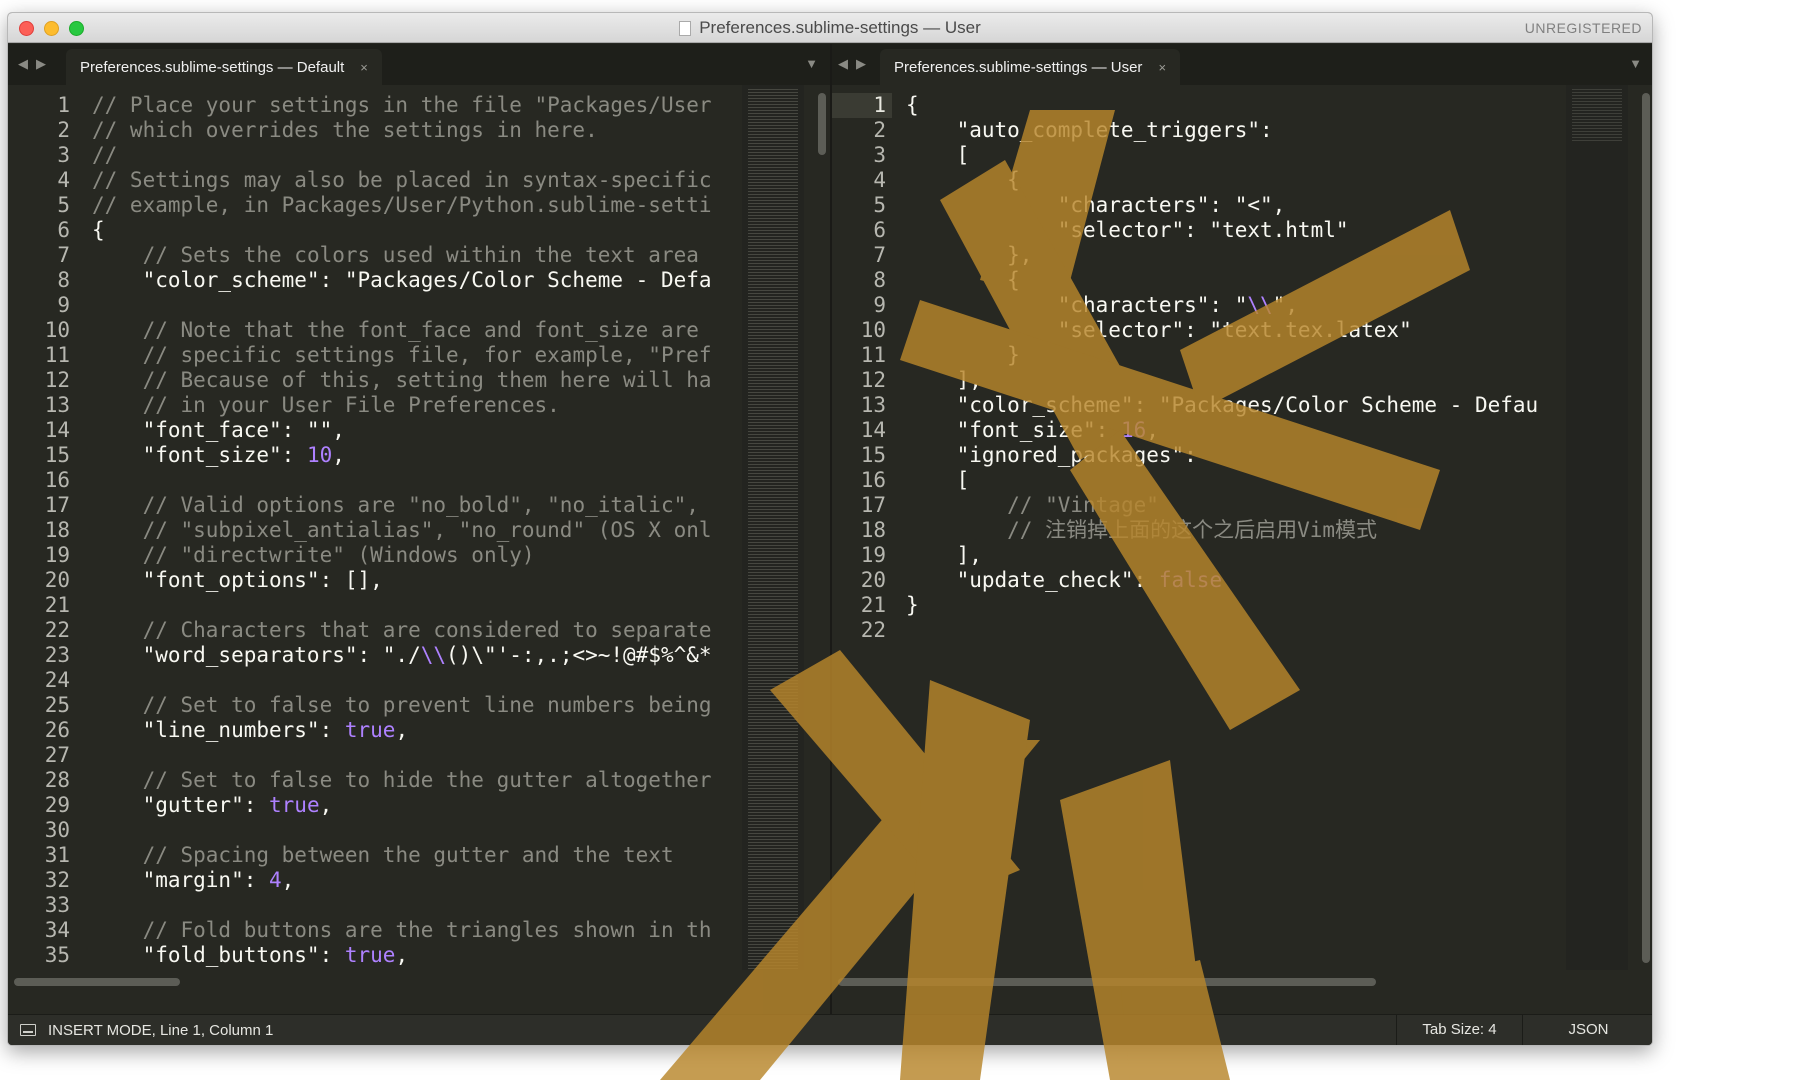 Image resolution: width=1806 pixels, height=1080 pixels. Describe the element at coordinates (873, 480) in the screenshot. I see `line-number: 16` at that location.